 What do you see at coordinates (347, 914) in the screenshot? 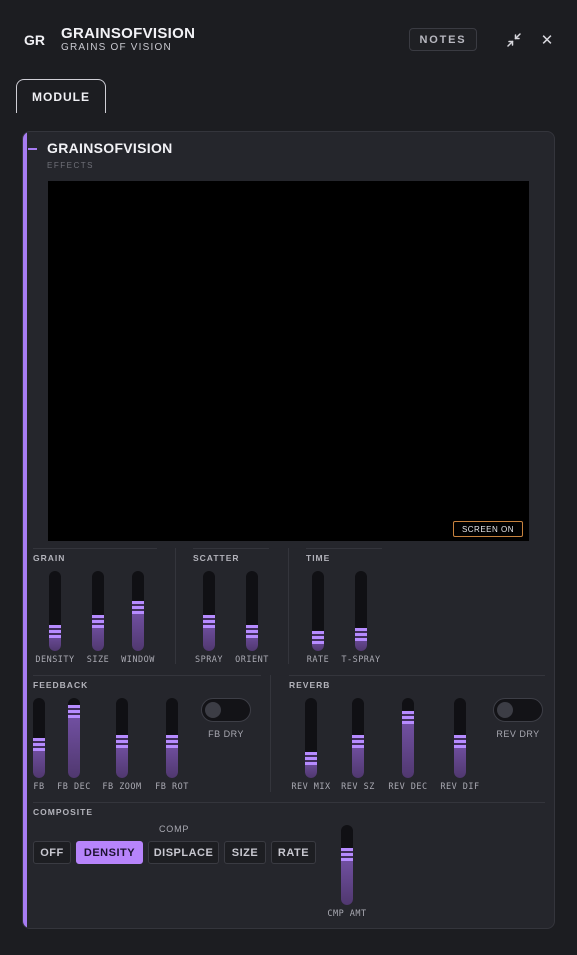
I see `slider-label-cmp-amt: CMP AMT` at bounding box center [347, 914].